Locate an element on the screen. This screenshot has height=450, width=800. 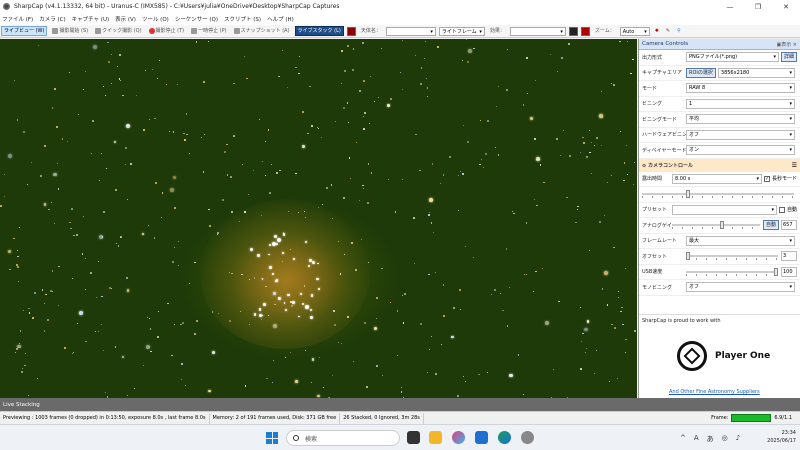
clock: 23:34 2025/06/17 is located at coordinates (781, 437).